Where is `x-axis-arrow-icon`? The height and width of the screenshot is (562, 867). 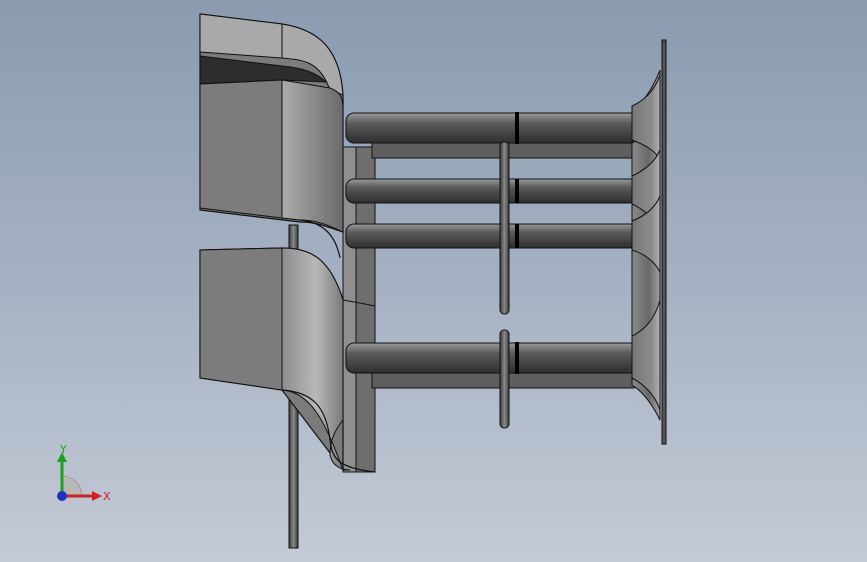 x-axis-arrow-icon is located at coordinates (97, 496).